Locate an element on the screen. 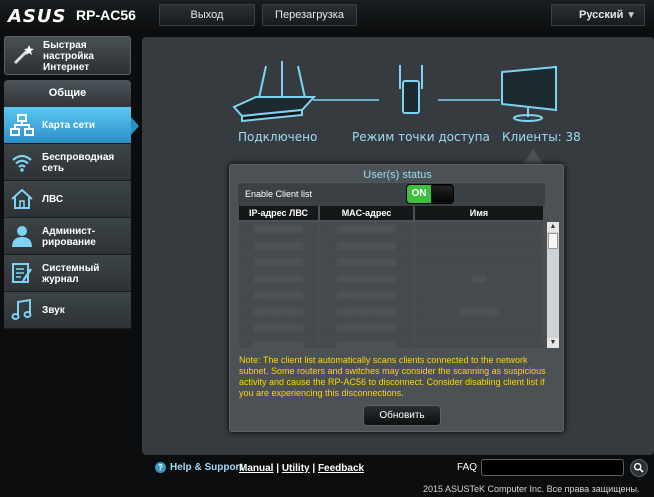 The width and height of the screenshot is (654, 497). sidebar-item-administration: Админист­рирование is located at coordinates (67, 236).